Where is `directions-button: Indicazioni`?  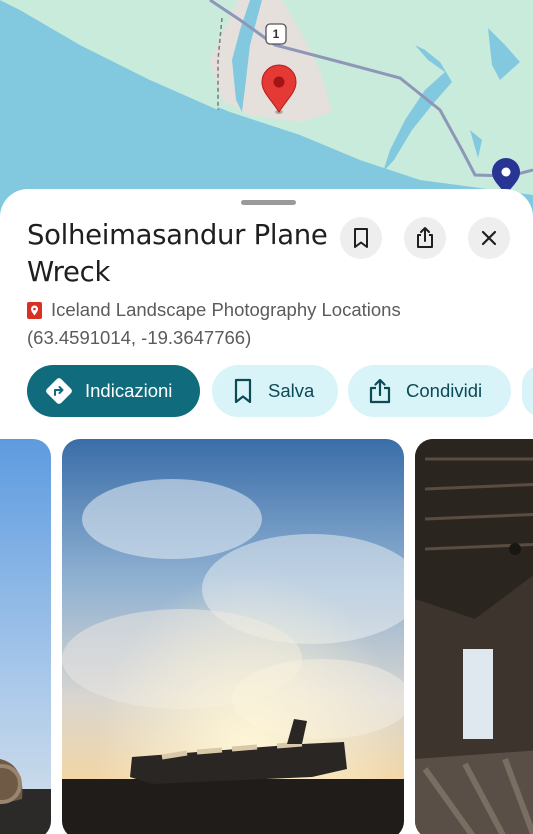 directions-button: Indicazioni is located at coordinates (113, 391).